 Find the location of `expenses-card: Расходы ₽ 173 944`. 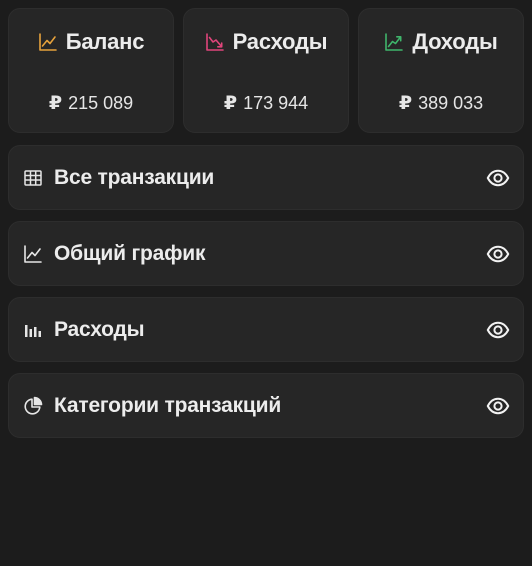

expenses-card: Расходы ₽ 173 944 is located at coordinates (266, 70).